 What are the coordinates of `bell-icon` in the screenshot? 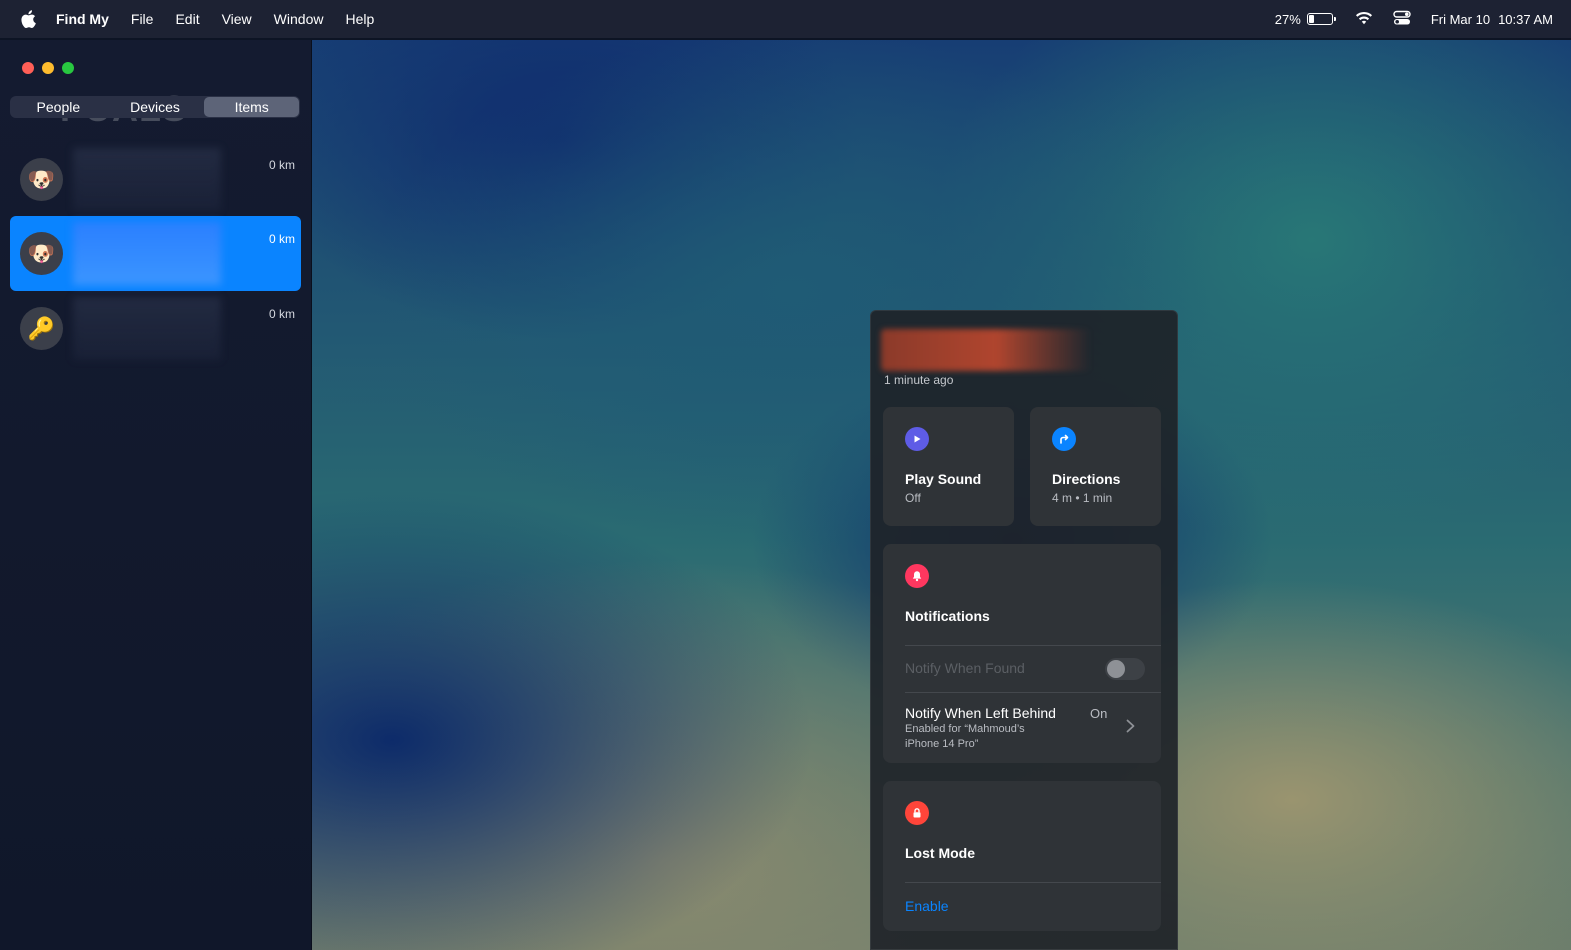 It's located at (917, 576).